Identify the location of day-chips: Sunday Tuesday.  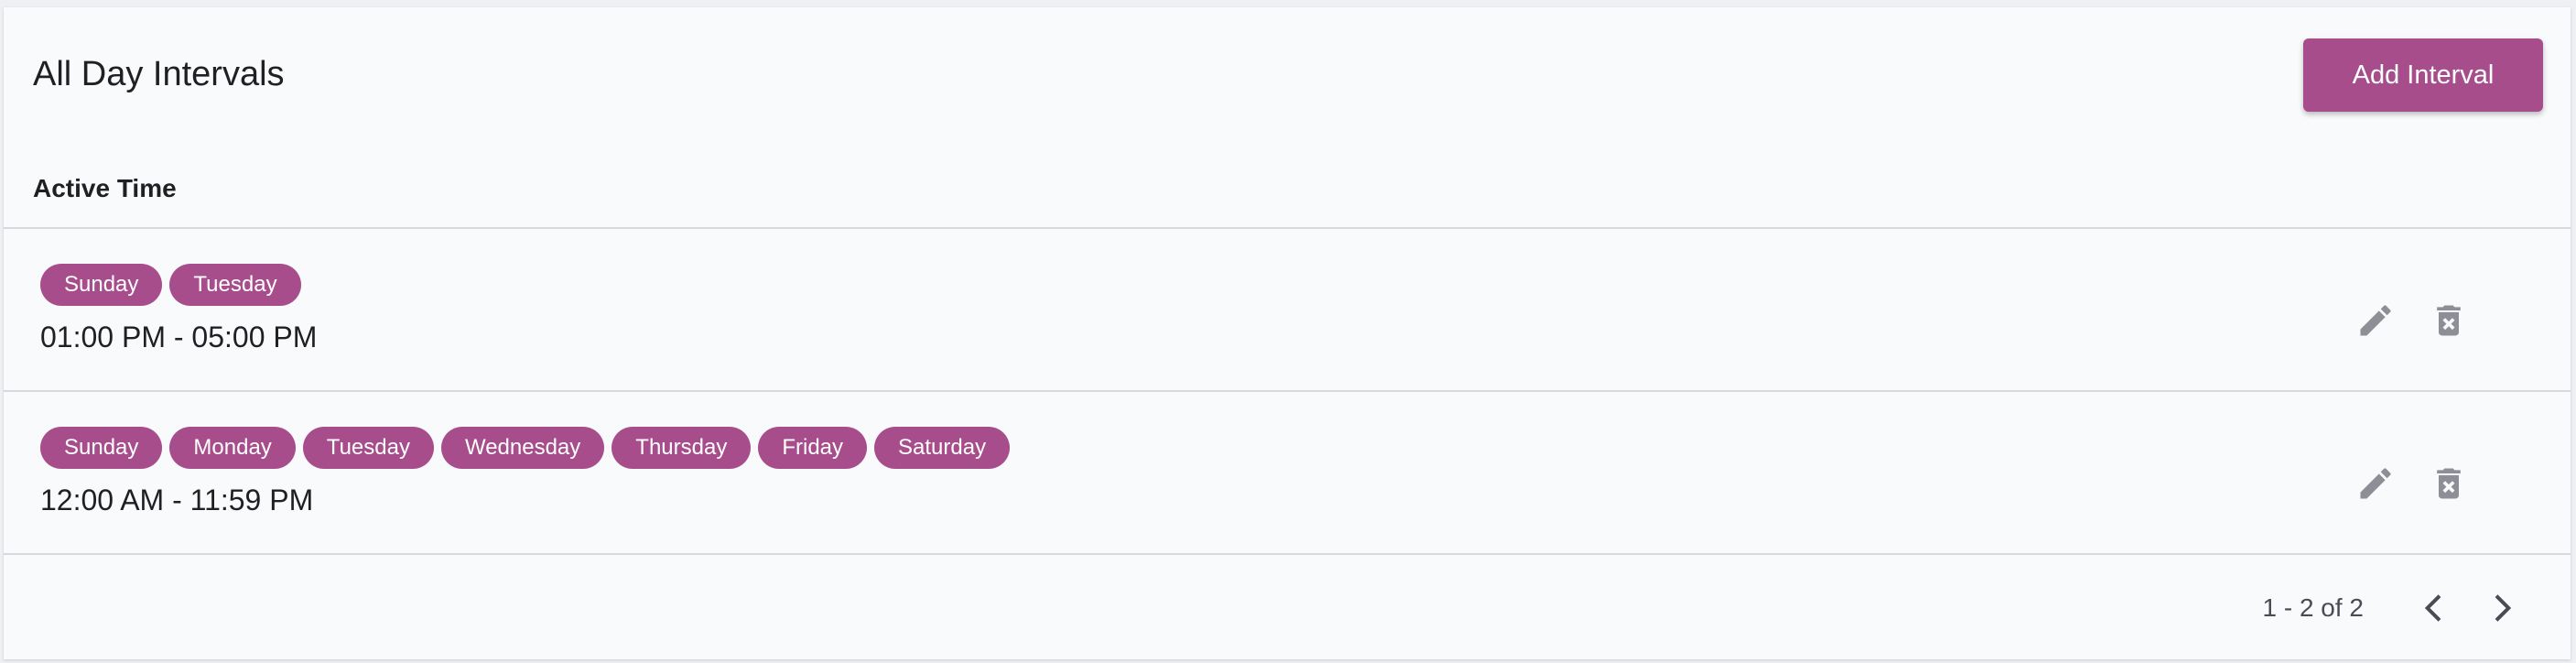
(171, 285).